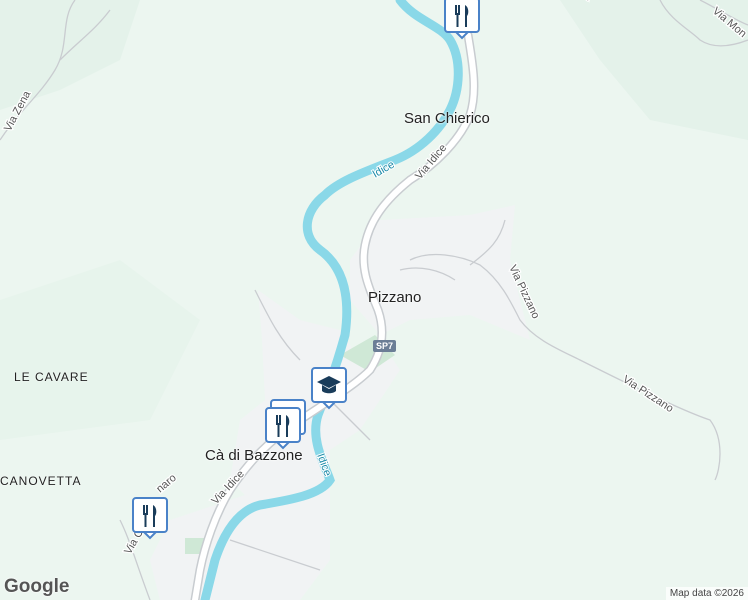 Image resolution: width=748 pixels, height=600 pixels. I want to click on school-marker, so click(329, 388).